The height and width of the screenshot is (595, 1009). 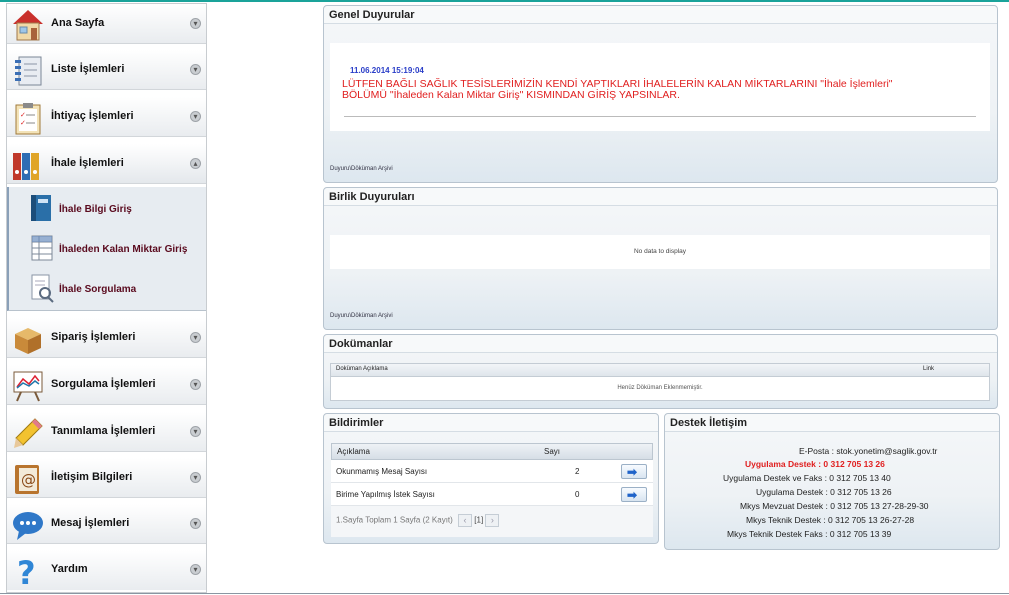 I want to click on sidebar-item-tanimlama-islemleri: Tanımlama İşlemleri ▾, so click(x=106, y=432).